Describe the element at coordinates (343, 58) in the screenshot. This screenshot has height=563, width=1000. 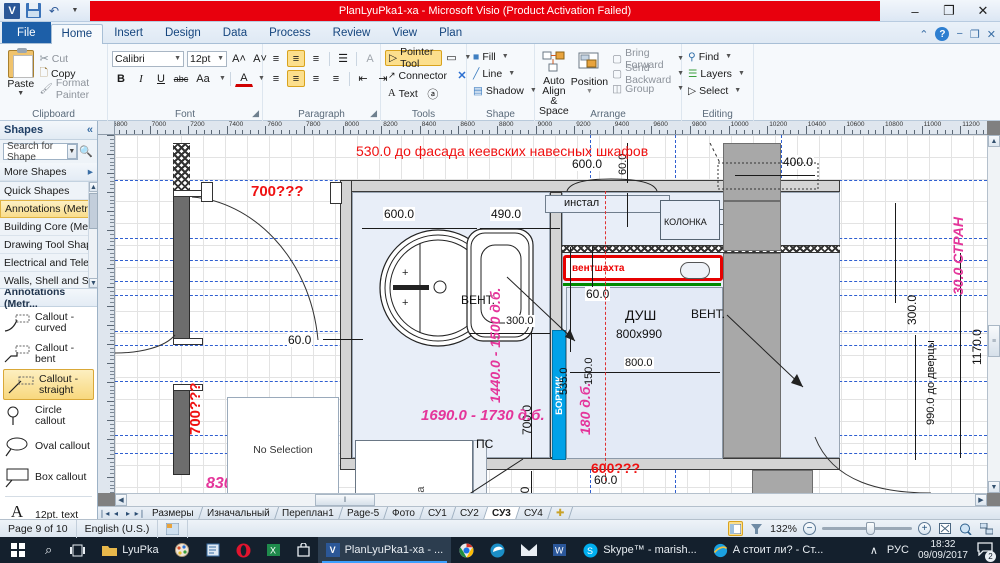
I see `bullets-button: ☰` at that location.